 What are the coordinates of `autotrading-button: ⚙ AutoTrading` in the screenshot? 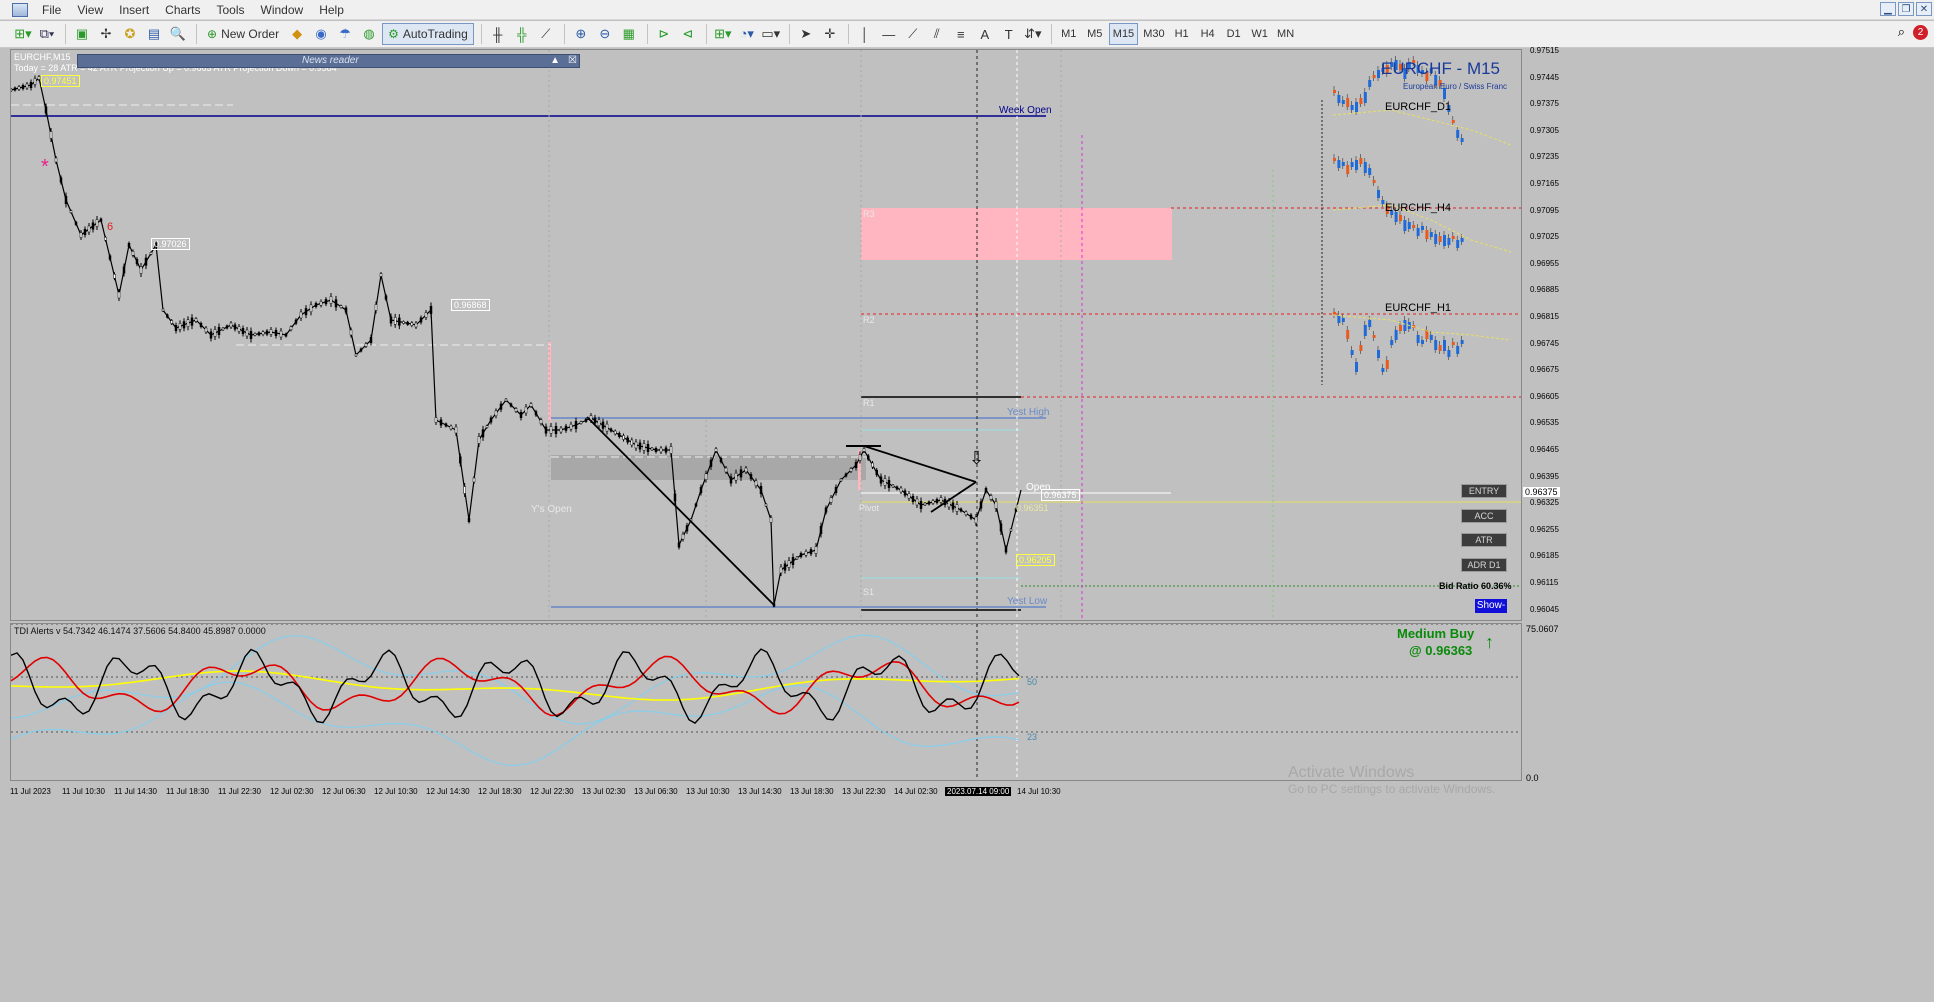 It's located at (428, 34).